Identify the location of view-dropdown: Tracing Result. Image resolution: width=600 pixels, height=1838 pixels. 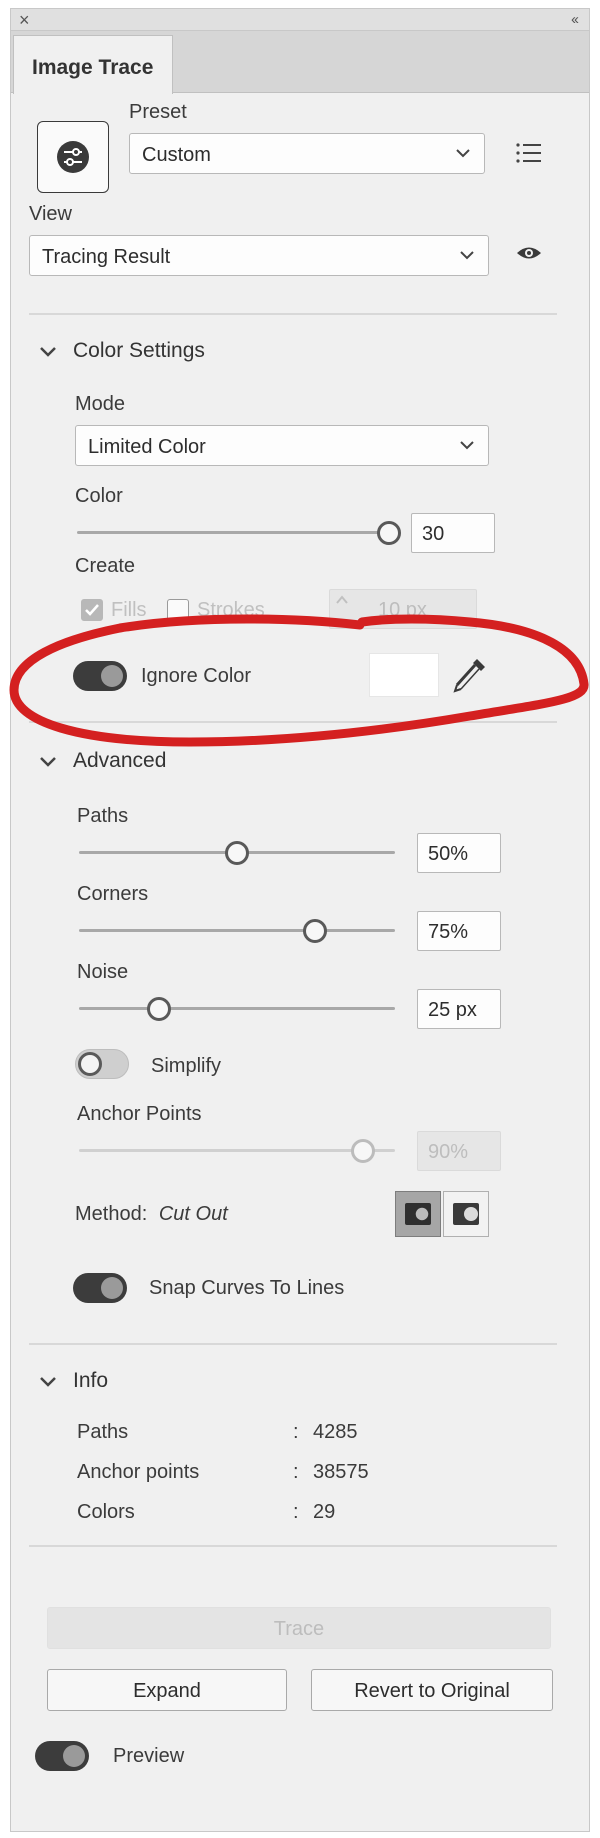
(259, 255).